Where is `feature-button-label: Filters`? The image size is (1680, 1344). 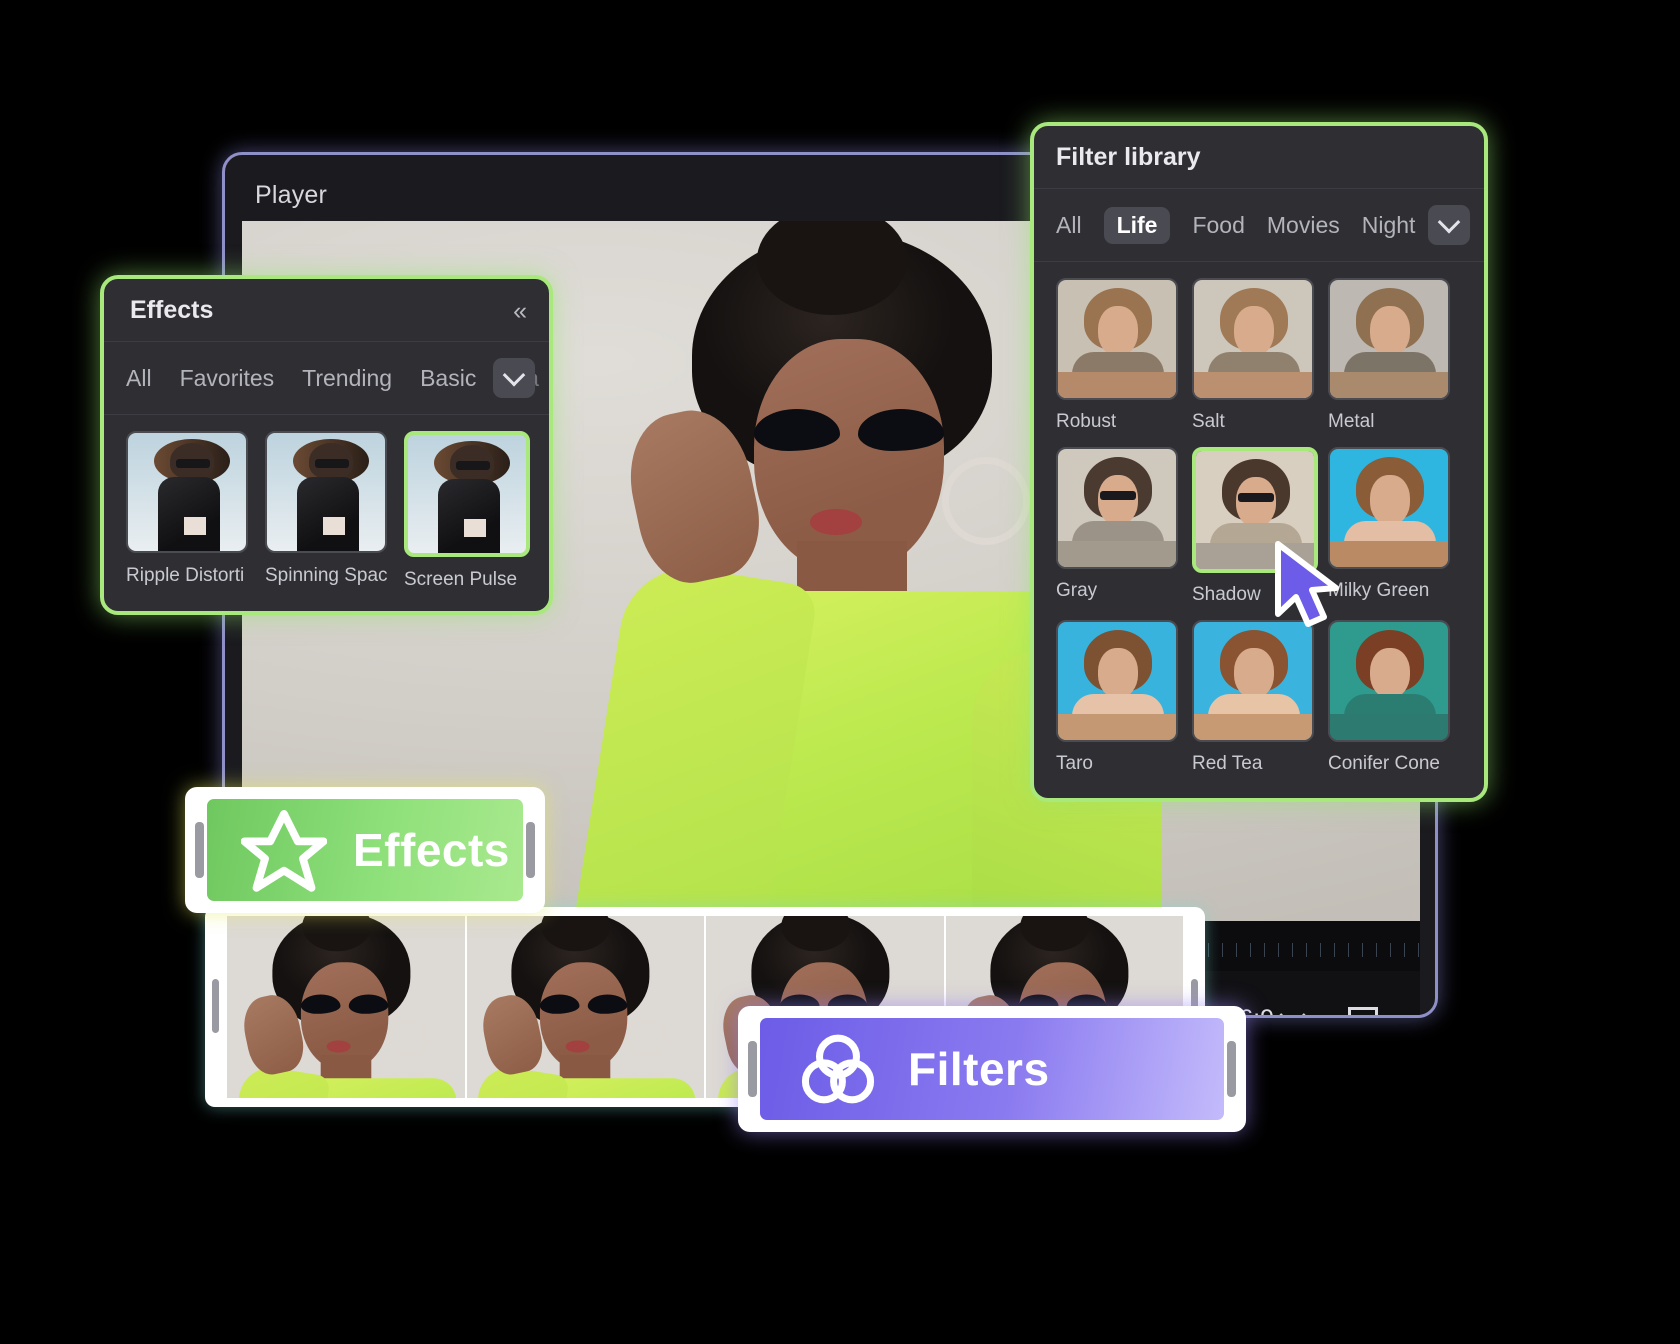
feature-button-label: Filters is located at coordinates (979, 1069).